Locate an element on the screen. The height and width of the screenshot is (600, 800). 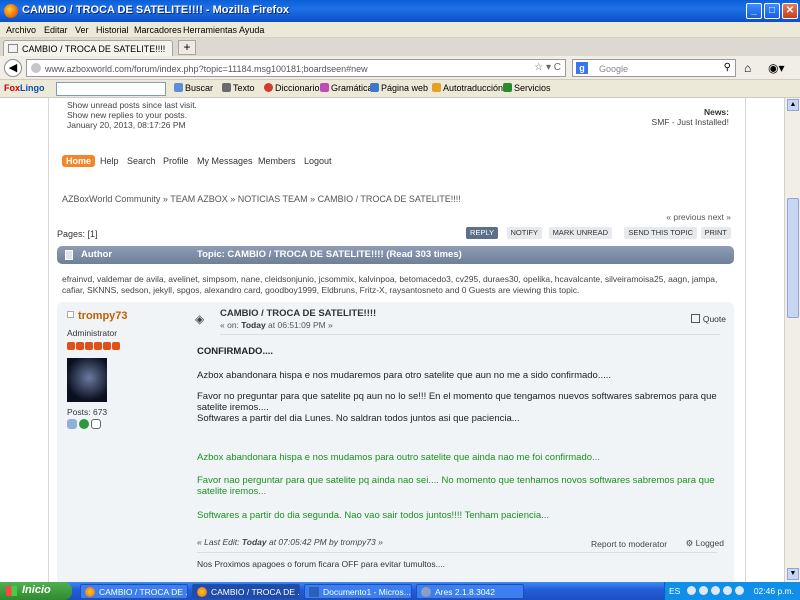
quote-label: Quote is located at coordinates (714, 319).